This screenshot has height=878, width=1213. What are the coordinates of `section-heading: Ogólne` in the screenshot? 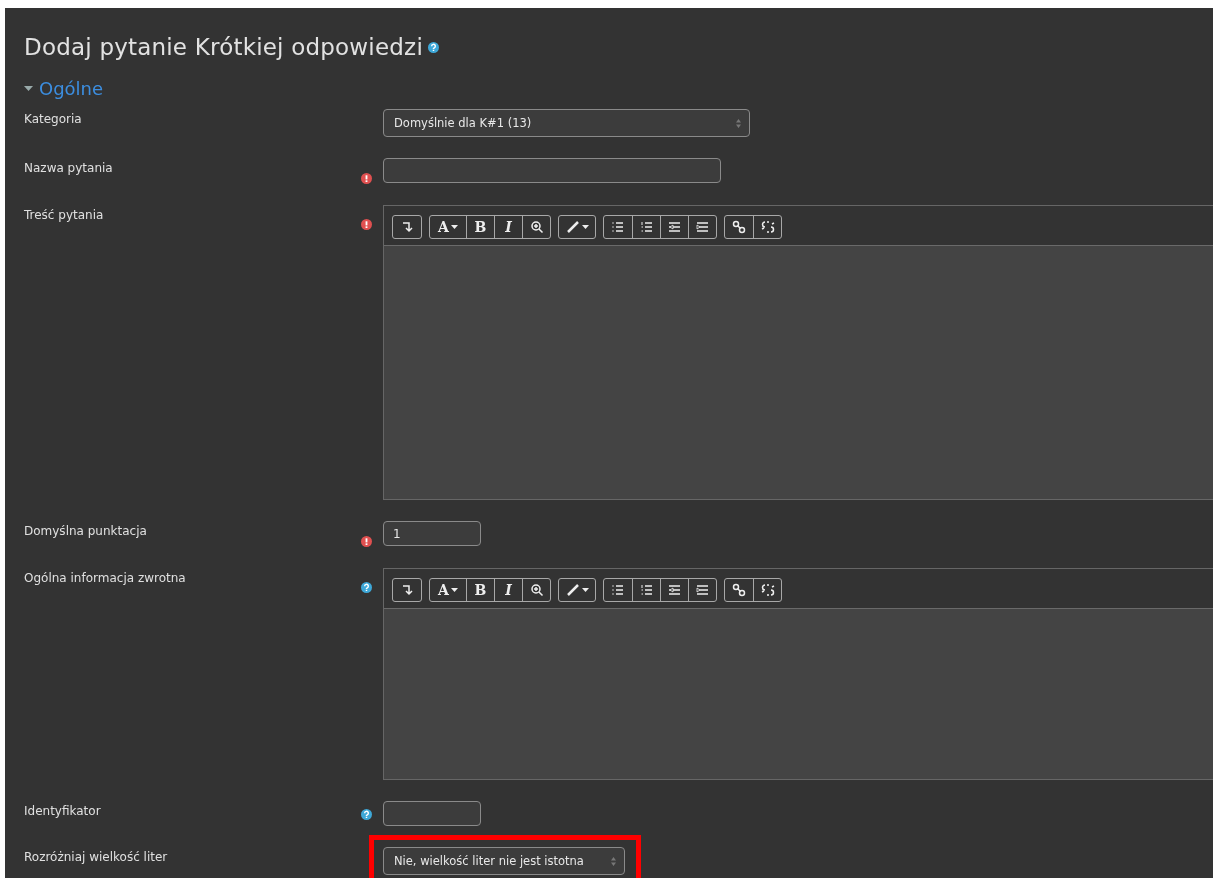 It's located at (71, 88).